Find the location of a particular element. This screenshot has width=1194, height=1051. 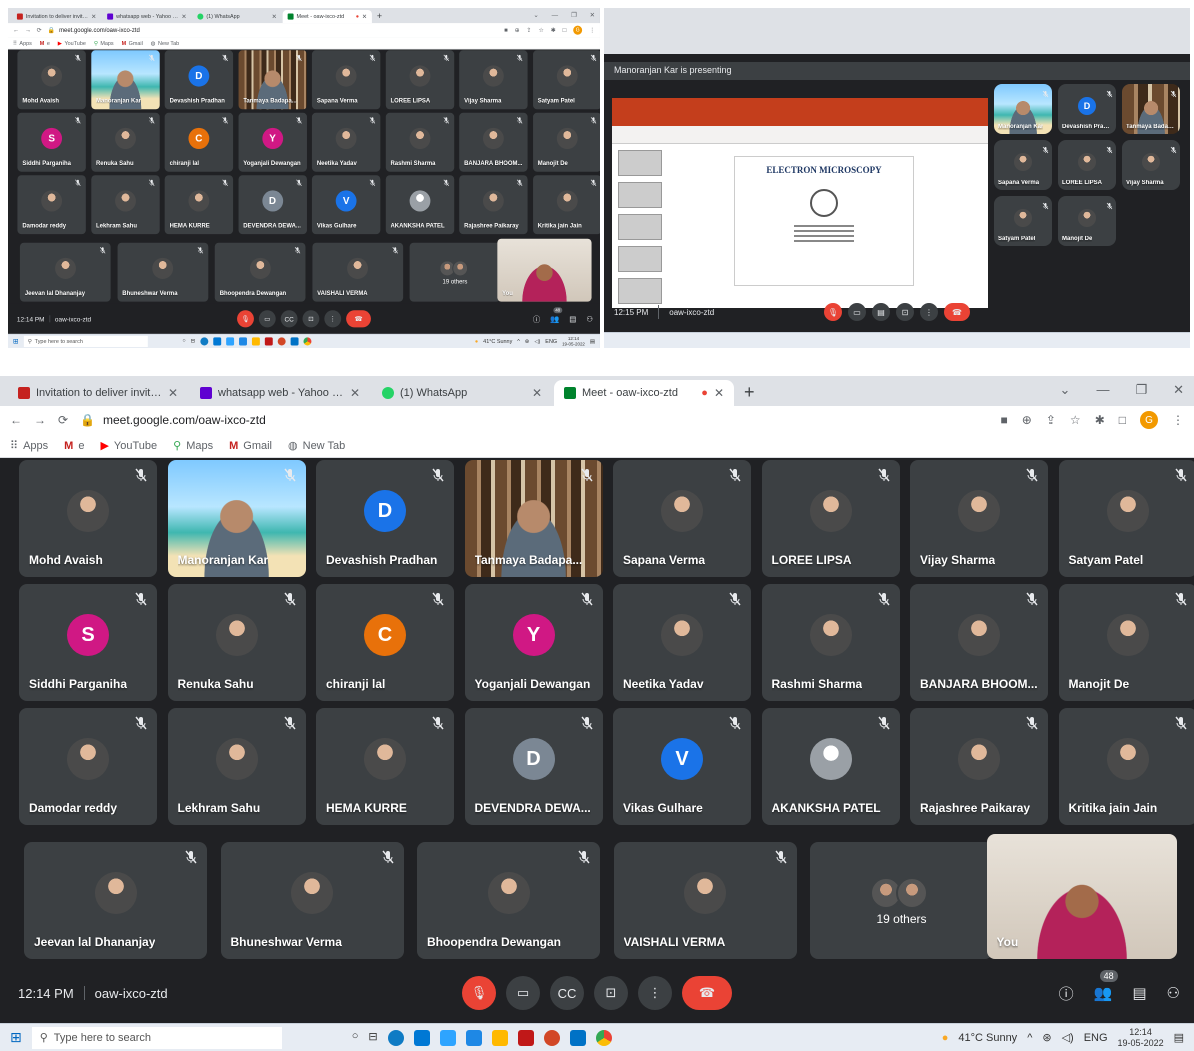

thumb-participant-tile: Kritika jain Jain is located at coordinates (566, 205).